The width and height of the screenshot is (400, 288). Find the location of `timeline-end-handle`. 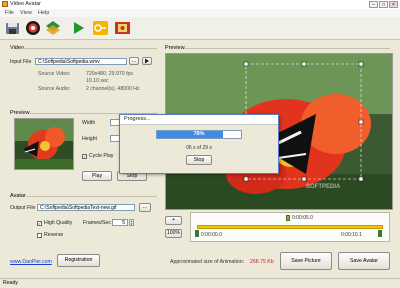

timeline-end-handle is located at coordinates (380, 233).